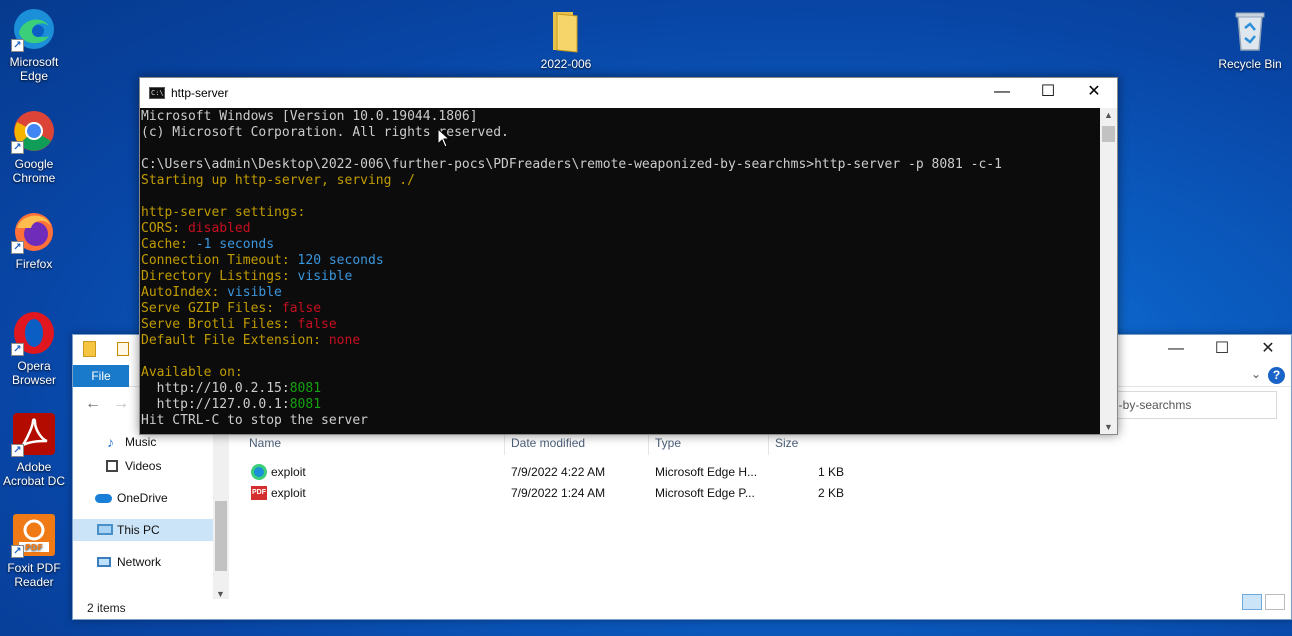  What do you see at coordinates (621, 389) in the screenshot?
I see `console-line: http://10.0.2.15:8081` at bounding box center [621, 389].